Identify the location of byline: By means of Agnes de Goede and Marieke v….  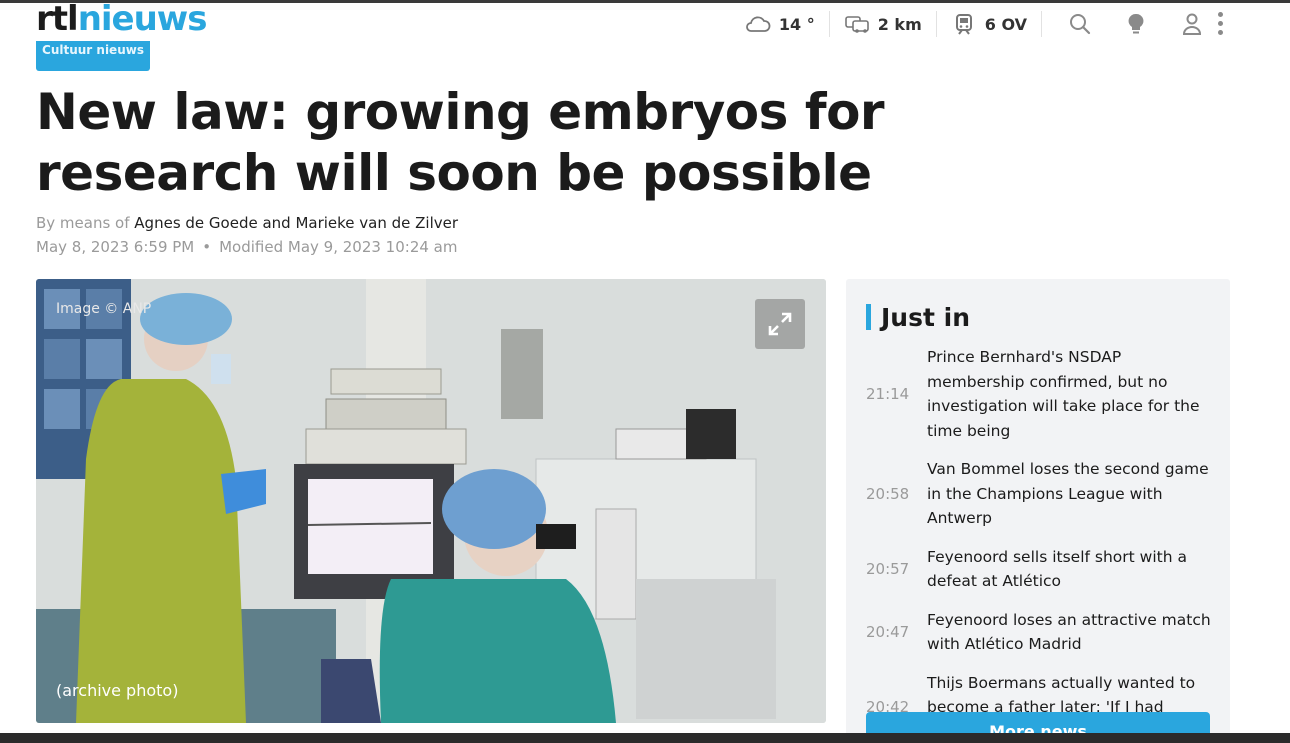
(247, 223).